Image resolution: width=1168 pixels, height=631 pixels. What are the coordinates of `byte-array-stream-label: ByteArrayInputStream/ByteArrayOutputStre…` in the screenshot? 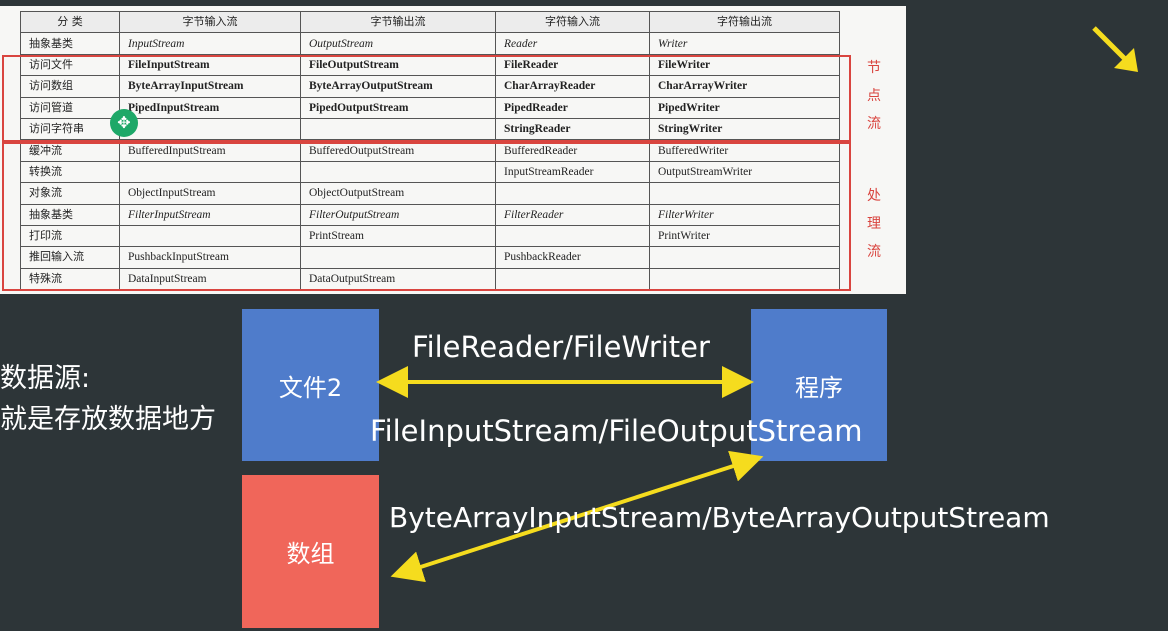 It's located at (719, 517).